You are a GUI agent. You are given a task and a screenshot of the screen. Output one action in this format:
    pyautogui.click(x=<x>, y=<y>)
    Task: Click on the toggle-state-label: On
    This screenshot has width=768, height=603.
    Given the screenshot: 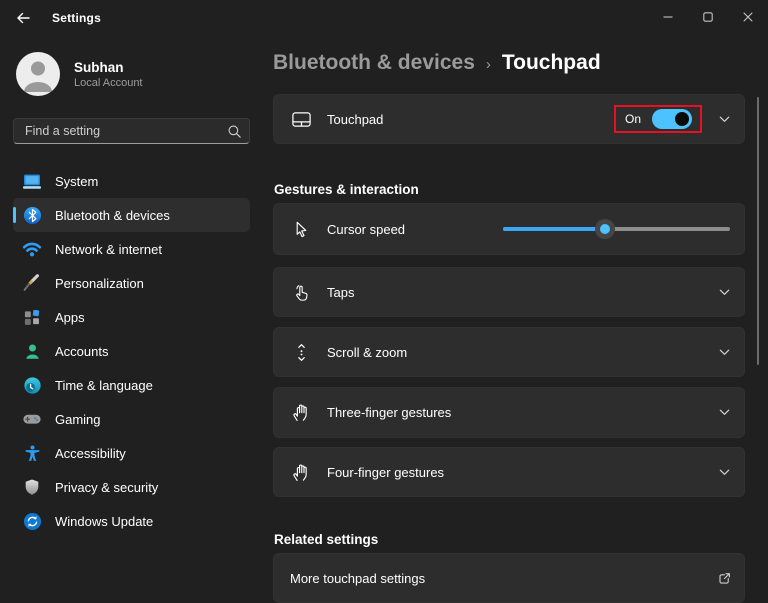 What is the action you would take?
    pyautogui.click(x=632, y=119)
    